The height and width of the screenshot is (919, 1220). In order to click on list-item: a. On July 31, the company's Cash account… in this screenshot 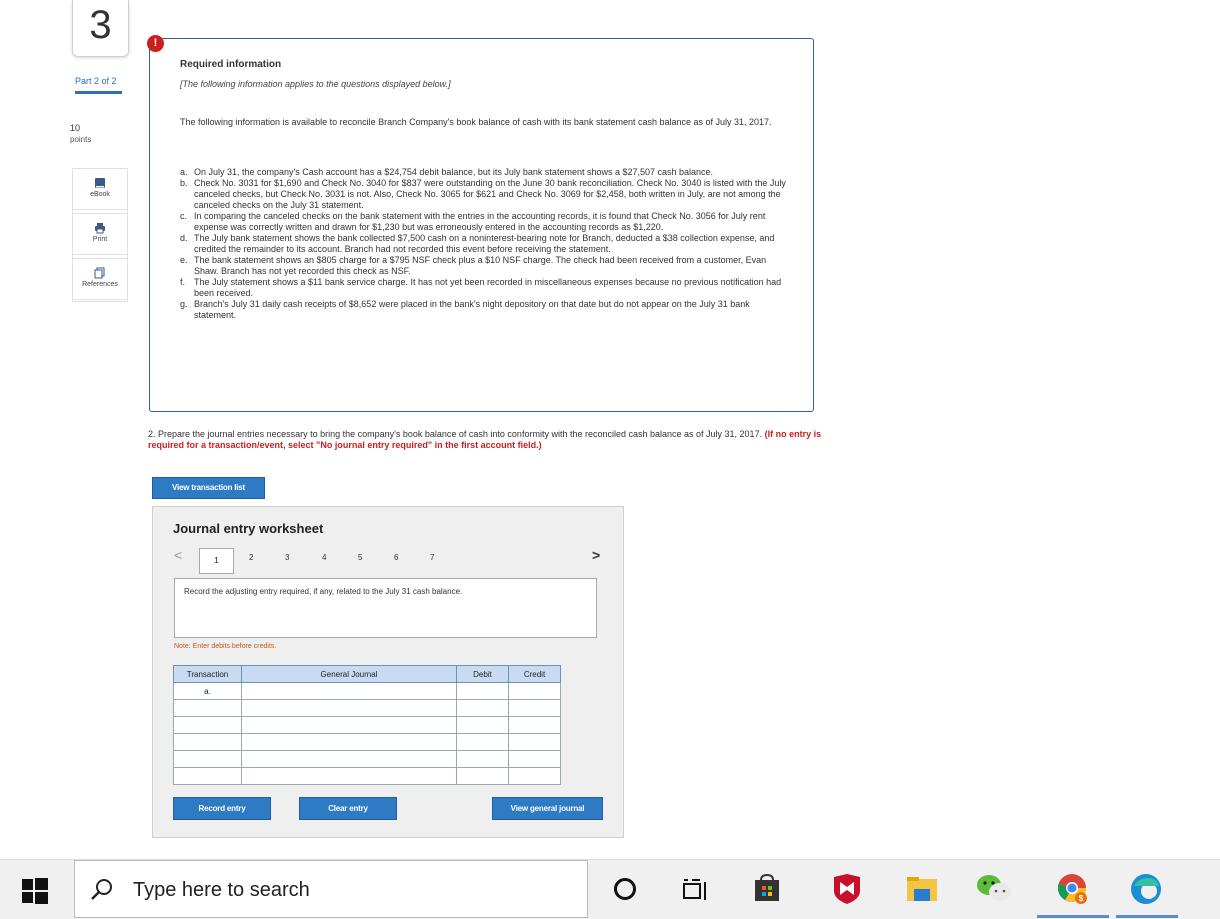, I will do `click(485, 172)`.